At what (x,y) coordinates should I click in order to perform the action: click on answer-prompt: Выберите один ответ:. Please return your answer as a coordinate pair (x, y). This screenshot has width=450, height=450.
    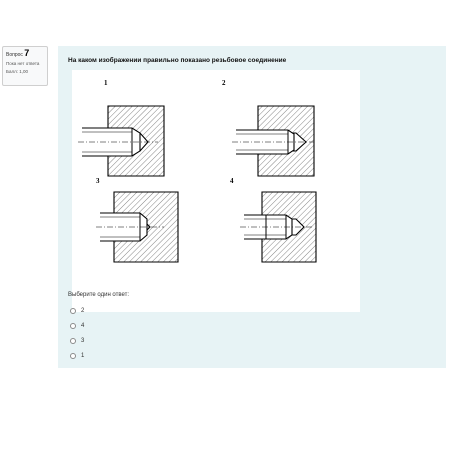
    Looking at the image, I should click on (99, 295).